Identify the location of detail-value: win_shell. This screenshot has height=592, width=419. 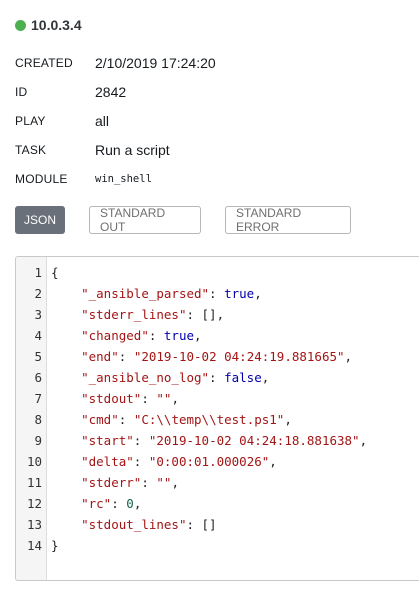
(123, 178).